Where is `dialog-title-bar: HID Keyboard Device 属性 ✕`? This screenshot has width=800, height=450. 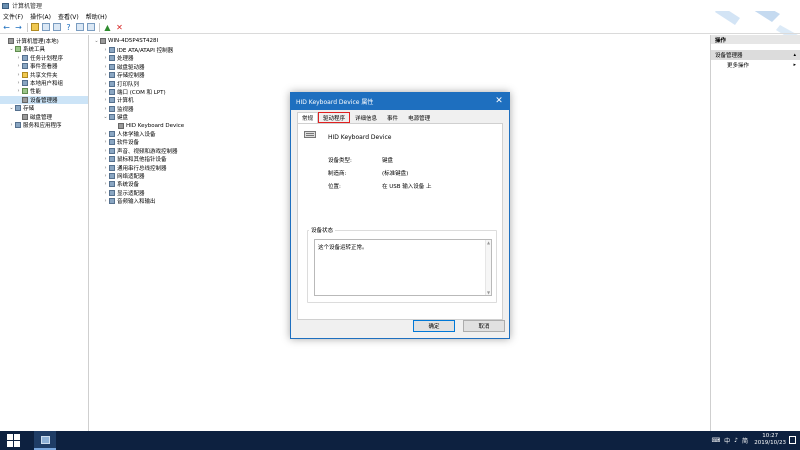 dialog-title-bar: HID Keyboard Device 属性 ✕ is located at coordinates (400, 101).